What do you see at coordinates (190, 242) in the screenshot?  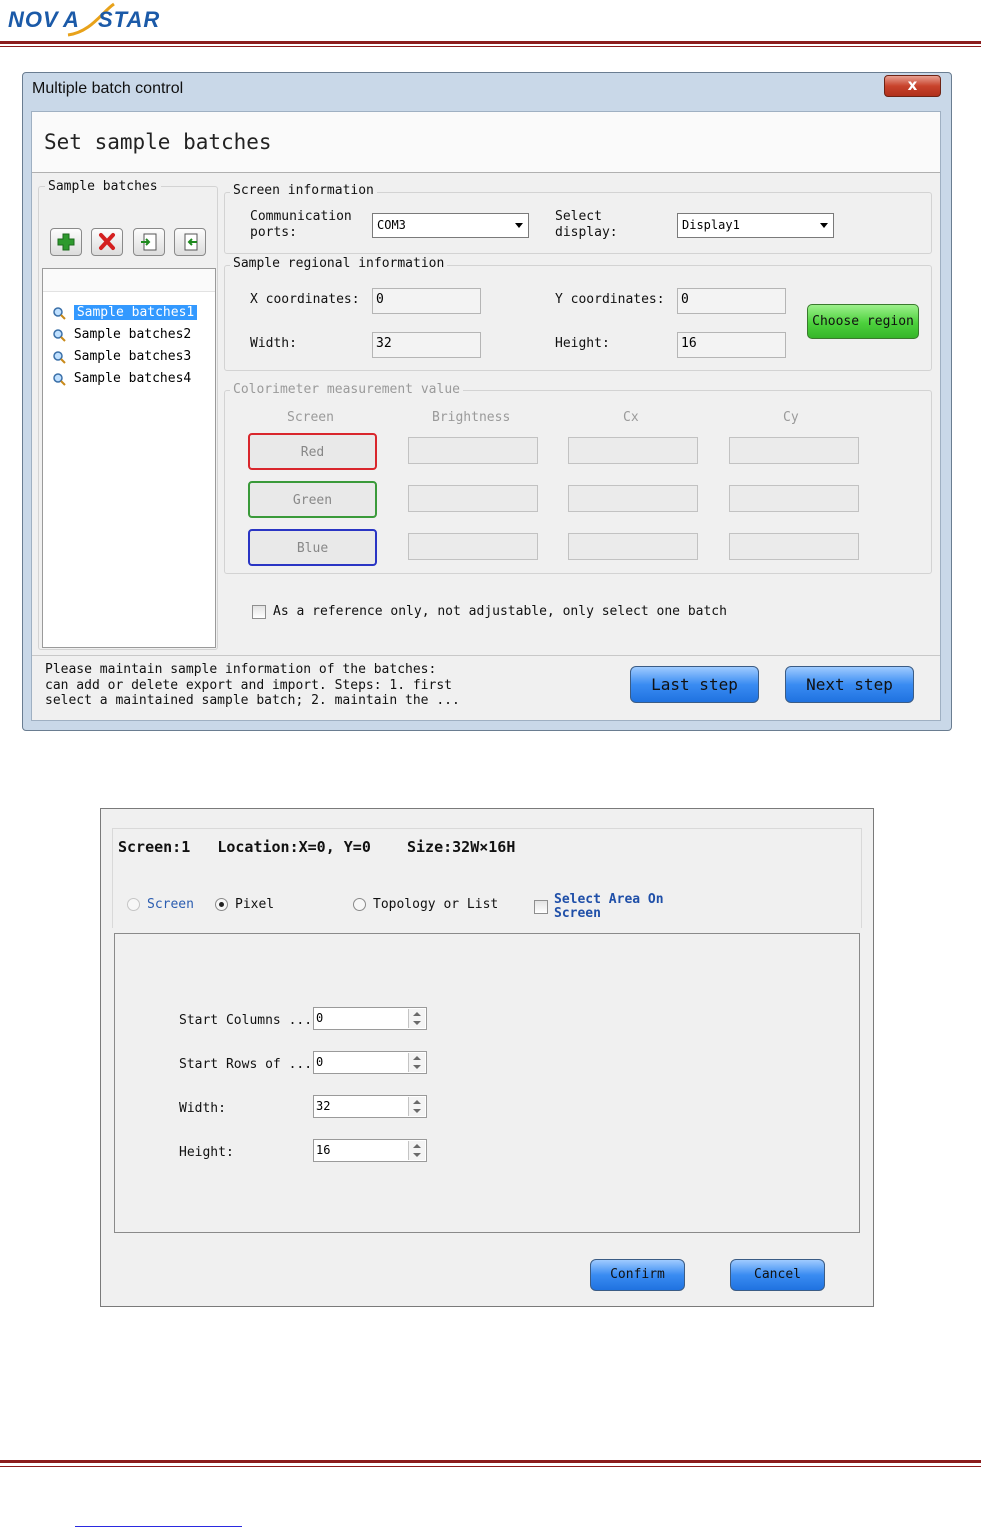 I see `import-batch-button` at bounding box center [190, 242].